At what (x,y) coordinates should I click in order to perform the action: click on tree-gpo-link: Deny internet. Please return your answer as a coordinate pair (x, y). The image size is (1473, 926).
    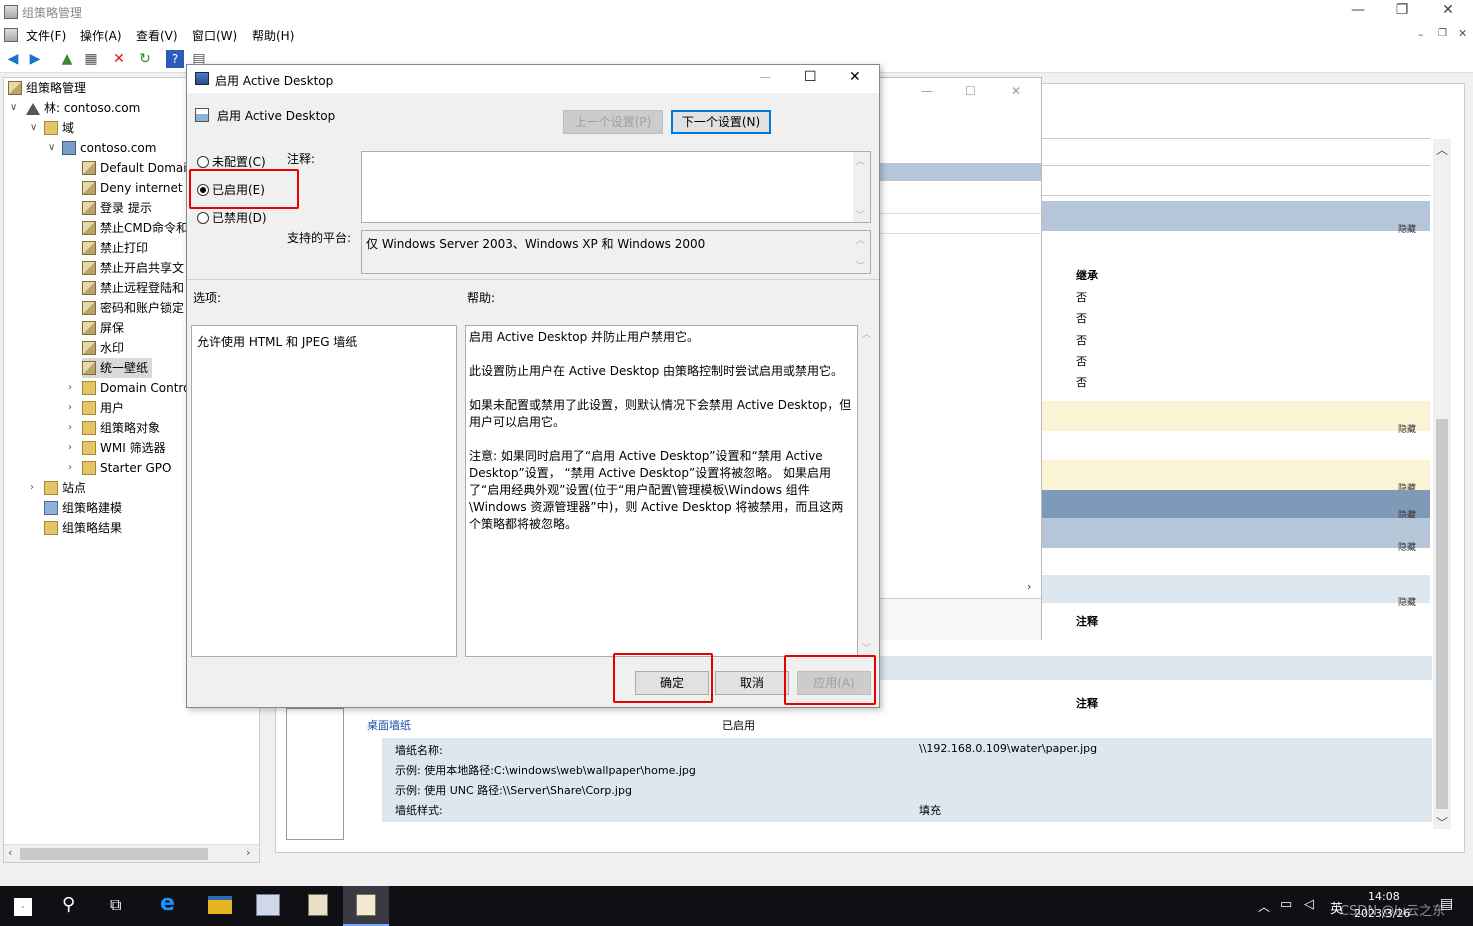
    Looking at the image, I should click on (132, 188).